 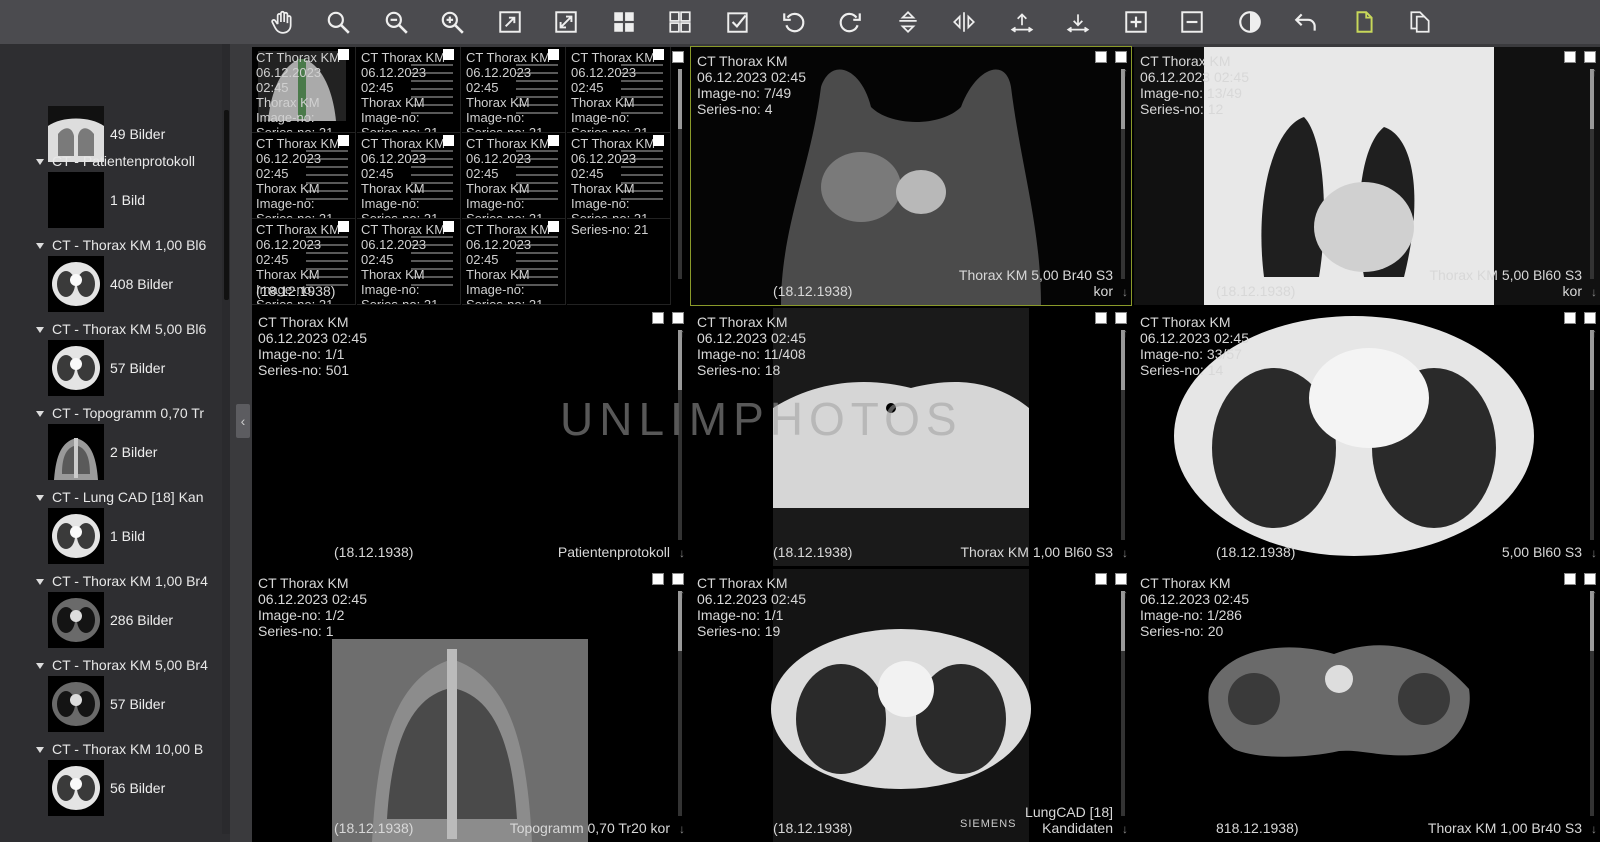 What do you see at coordinates (738, 22) in the screenshot?
I see `checkbox-button` at bounding box center [738, 22].